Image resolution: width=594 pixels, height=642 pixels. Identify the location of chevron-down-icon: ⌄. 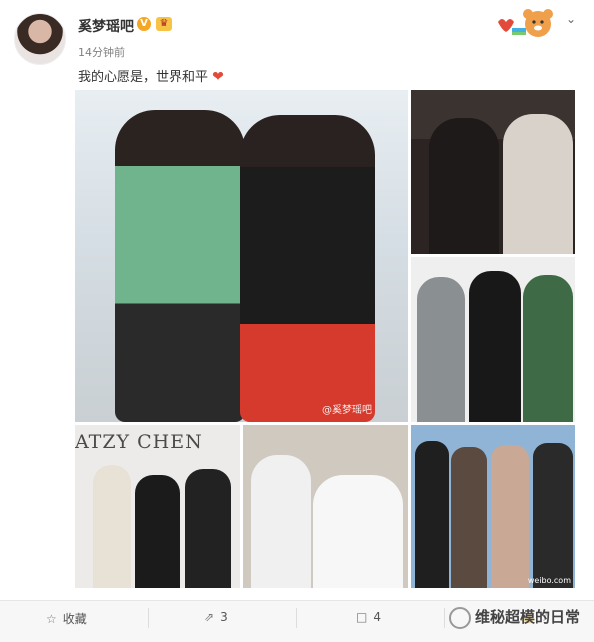
(571, 19).